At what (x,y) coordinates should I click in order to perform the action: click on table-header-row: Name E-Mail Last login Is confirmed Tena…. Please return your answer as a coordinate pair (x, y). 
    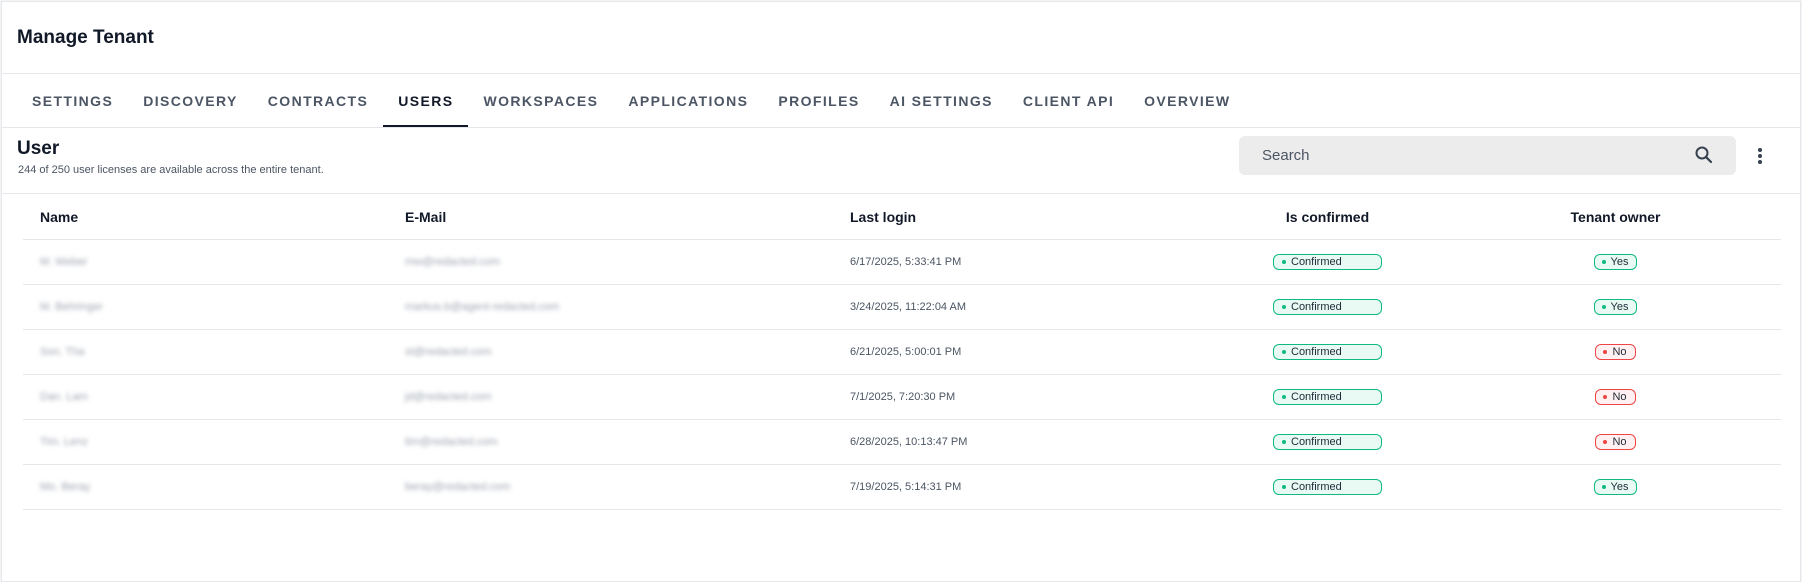
    Looking at the image, I should click on (902, 217).